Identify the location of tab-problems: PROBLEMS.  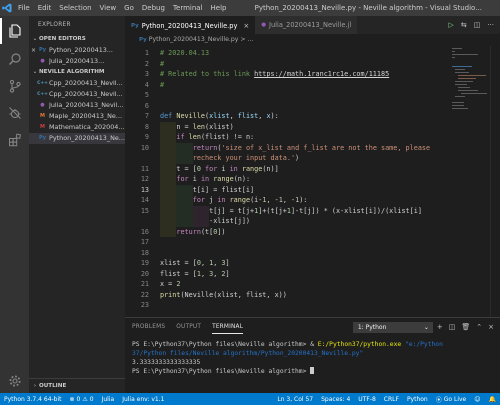
(148, 327).